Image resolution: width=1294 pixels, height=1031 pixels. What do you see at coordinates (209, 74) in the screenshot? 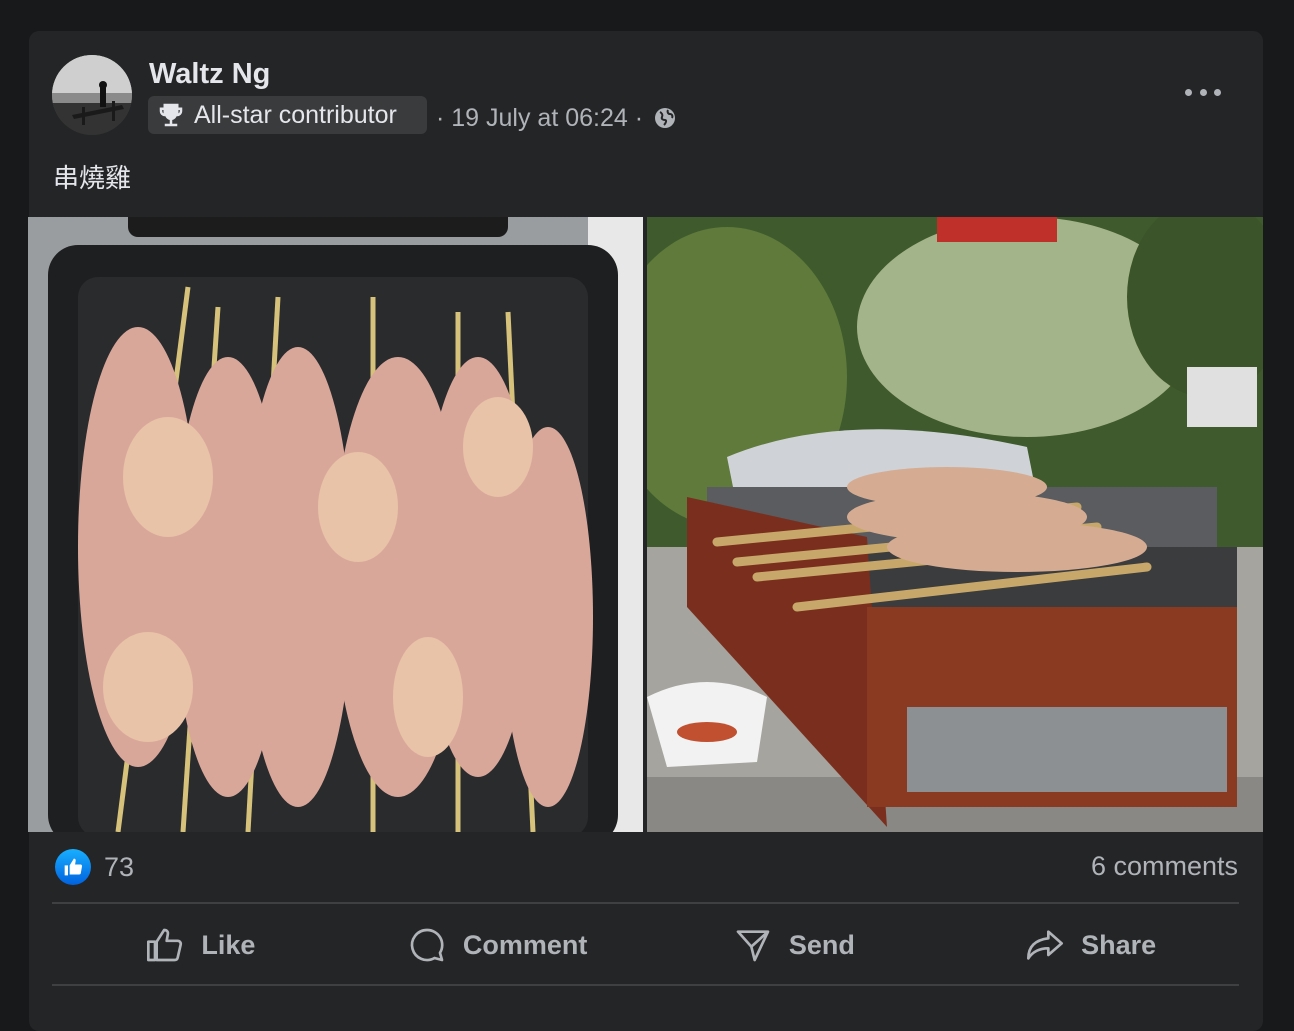
I see `author-name: Waltz Ng` at bounding box center [209, 74].